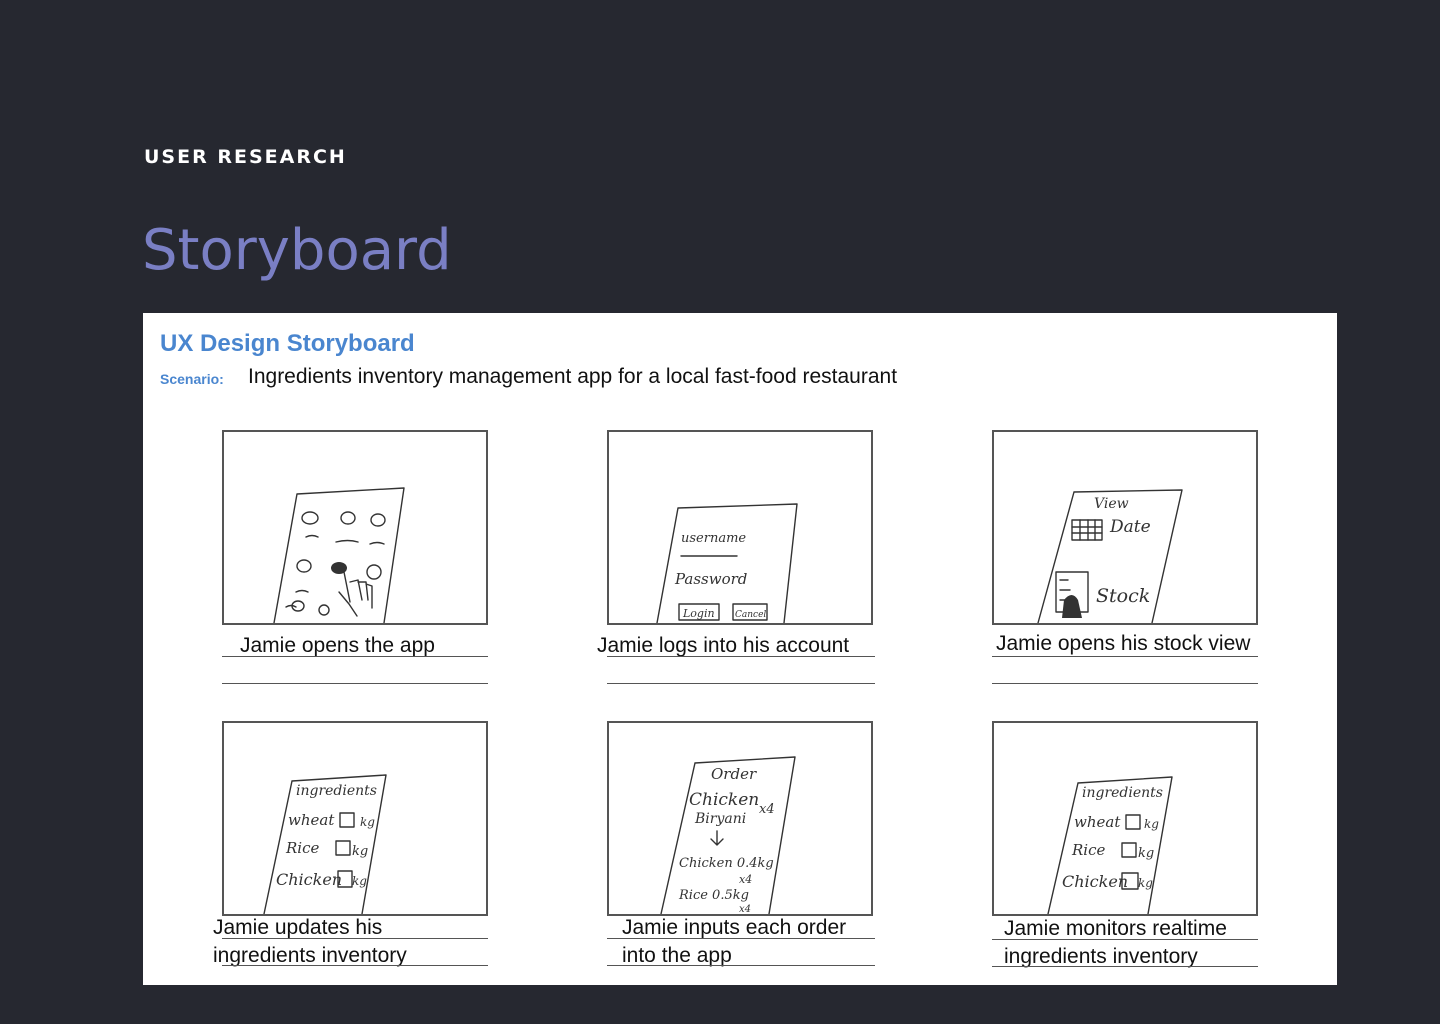  Describe the element at coordinates (713, 895) in the screenshot. I see `sketch-order-rice-weight: Rice 0.5kg` at that location.